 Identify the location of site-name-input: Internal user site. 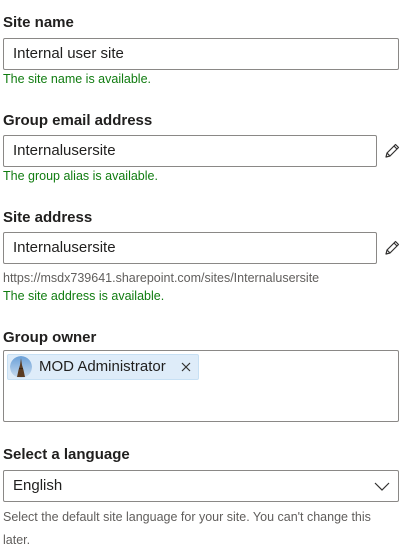
(201, 54).